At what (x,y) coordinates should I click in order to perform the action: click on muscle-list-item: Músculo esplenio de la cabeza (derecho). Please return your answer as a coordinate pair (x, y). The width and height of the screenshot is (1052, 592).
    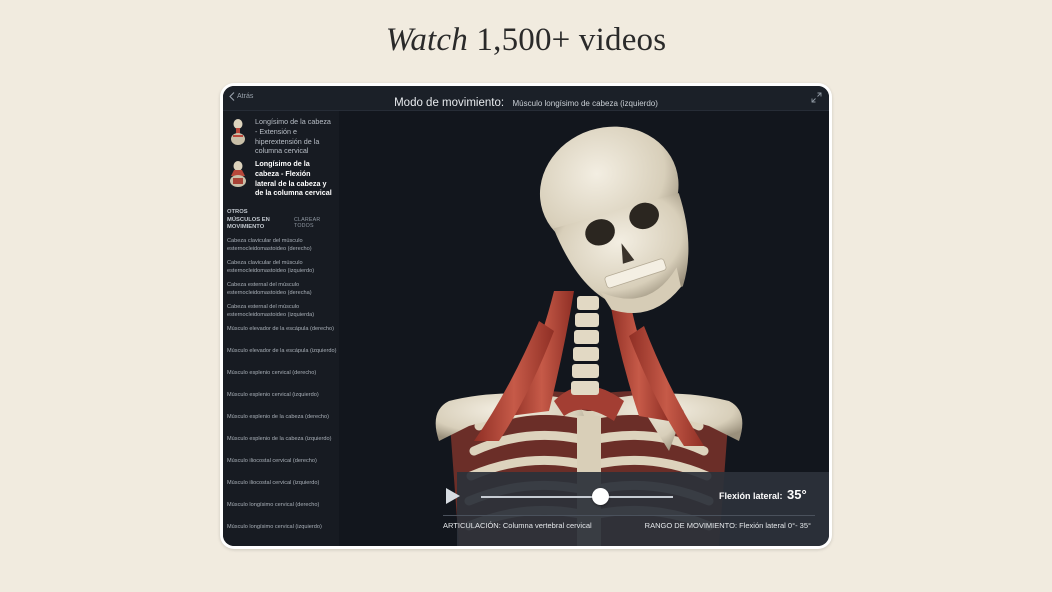
    Looking at the image, I should click on (282, 425).